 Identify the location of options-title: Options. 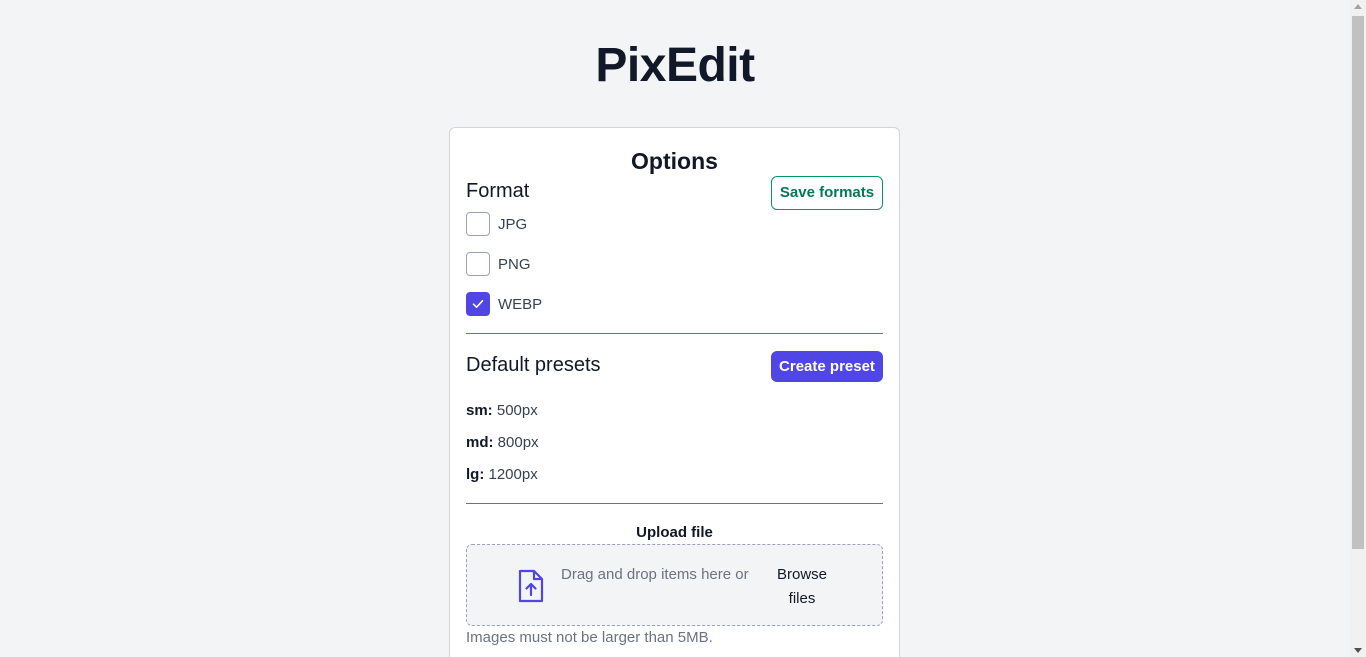
(674, 161).